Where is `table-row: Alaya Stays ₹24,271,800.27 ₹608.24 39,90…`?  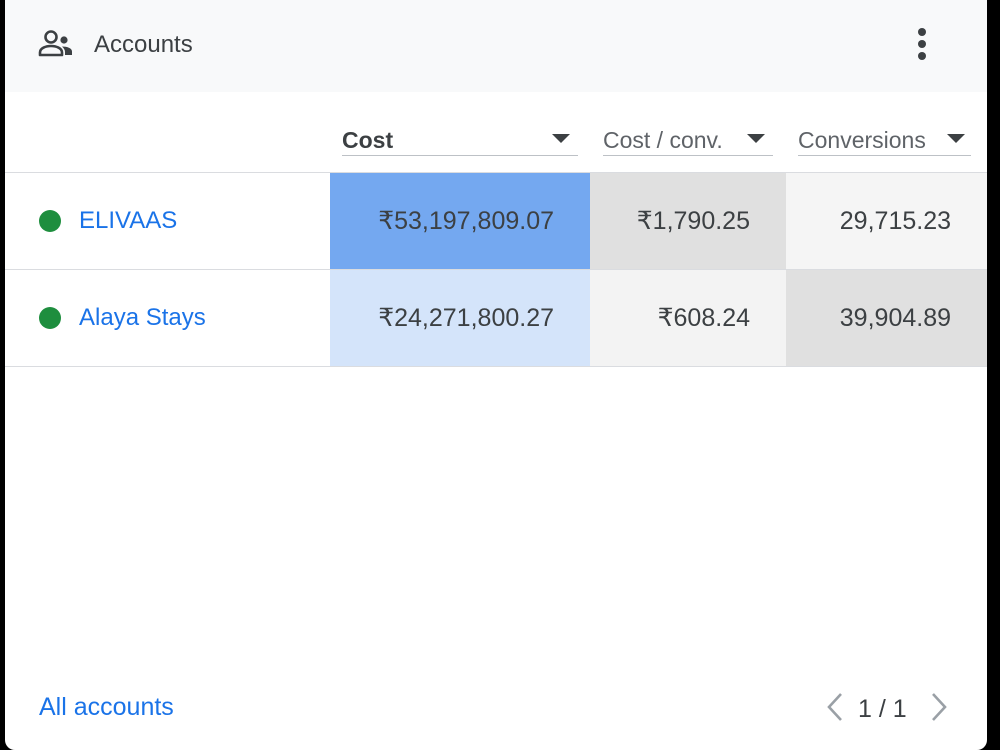 table-row: Alaya Stays ₹24,271,800.27 ₹608.24 39,90… is located at coordinates (496, 318).